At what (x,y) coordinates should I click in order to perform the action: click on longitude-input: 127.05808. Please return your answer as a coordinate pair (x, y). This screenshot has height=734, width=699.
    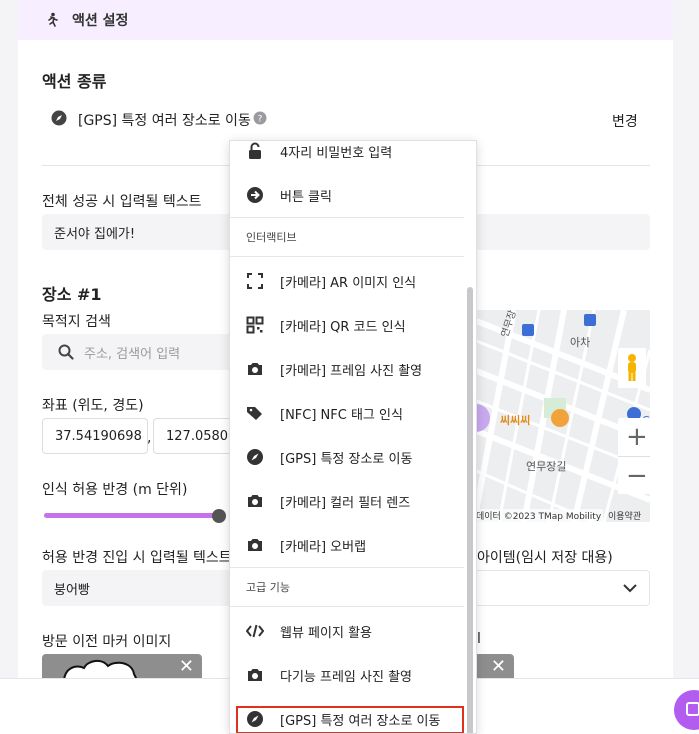
    Looking at the image, I should click on (194, 436).